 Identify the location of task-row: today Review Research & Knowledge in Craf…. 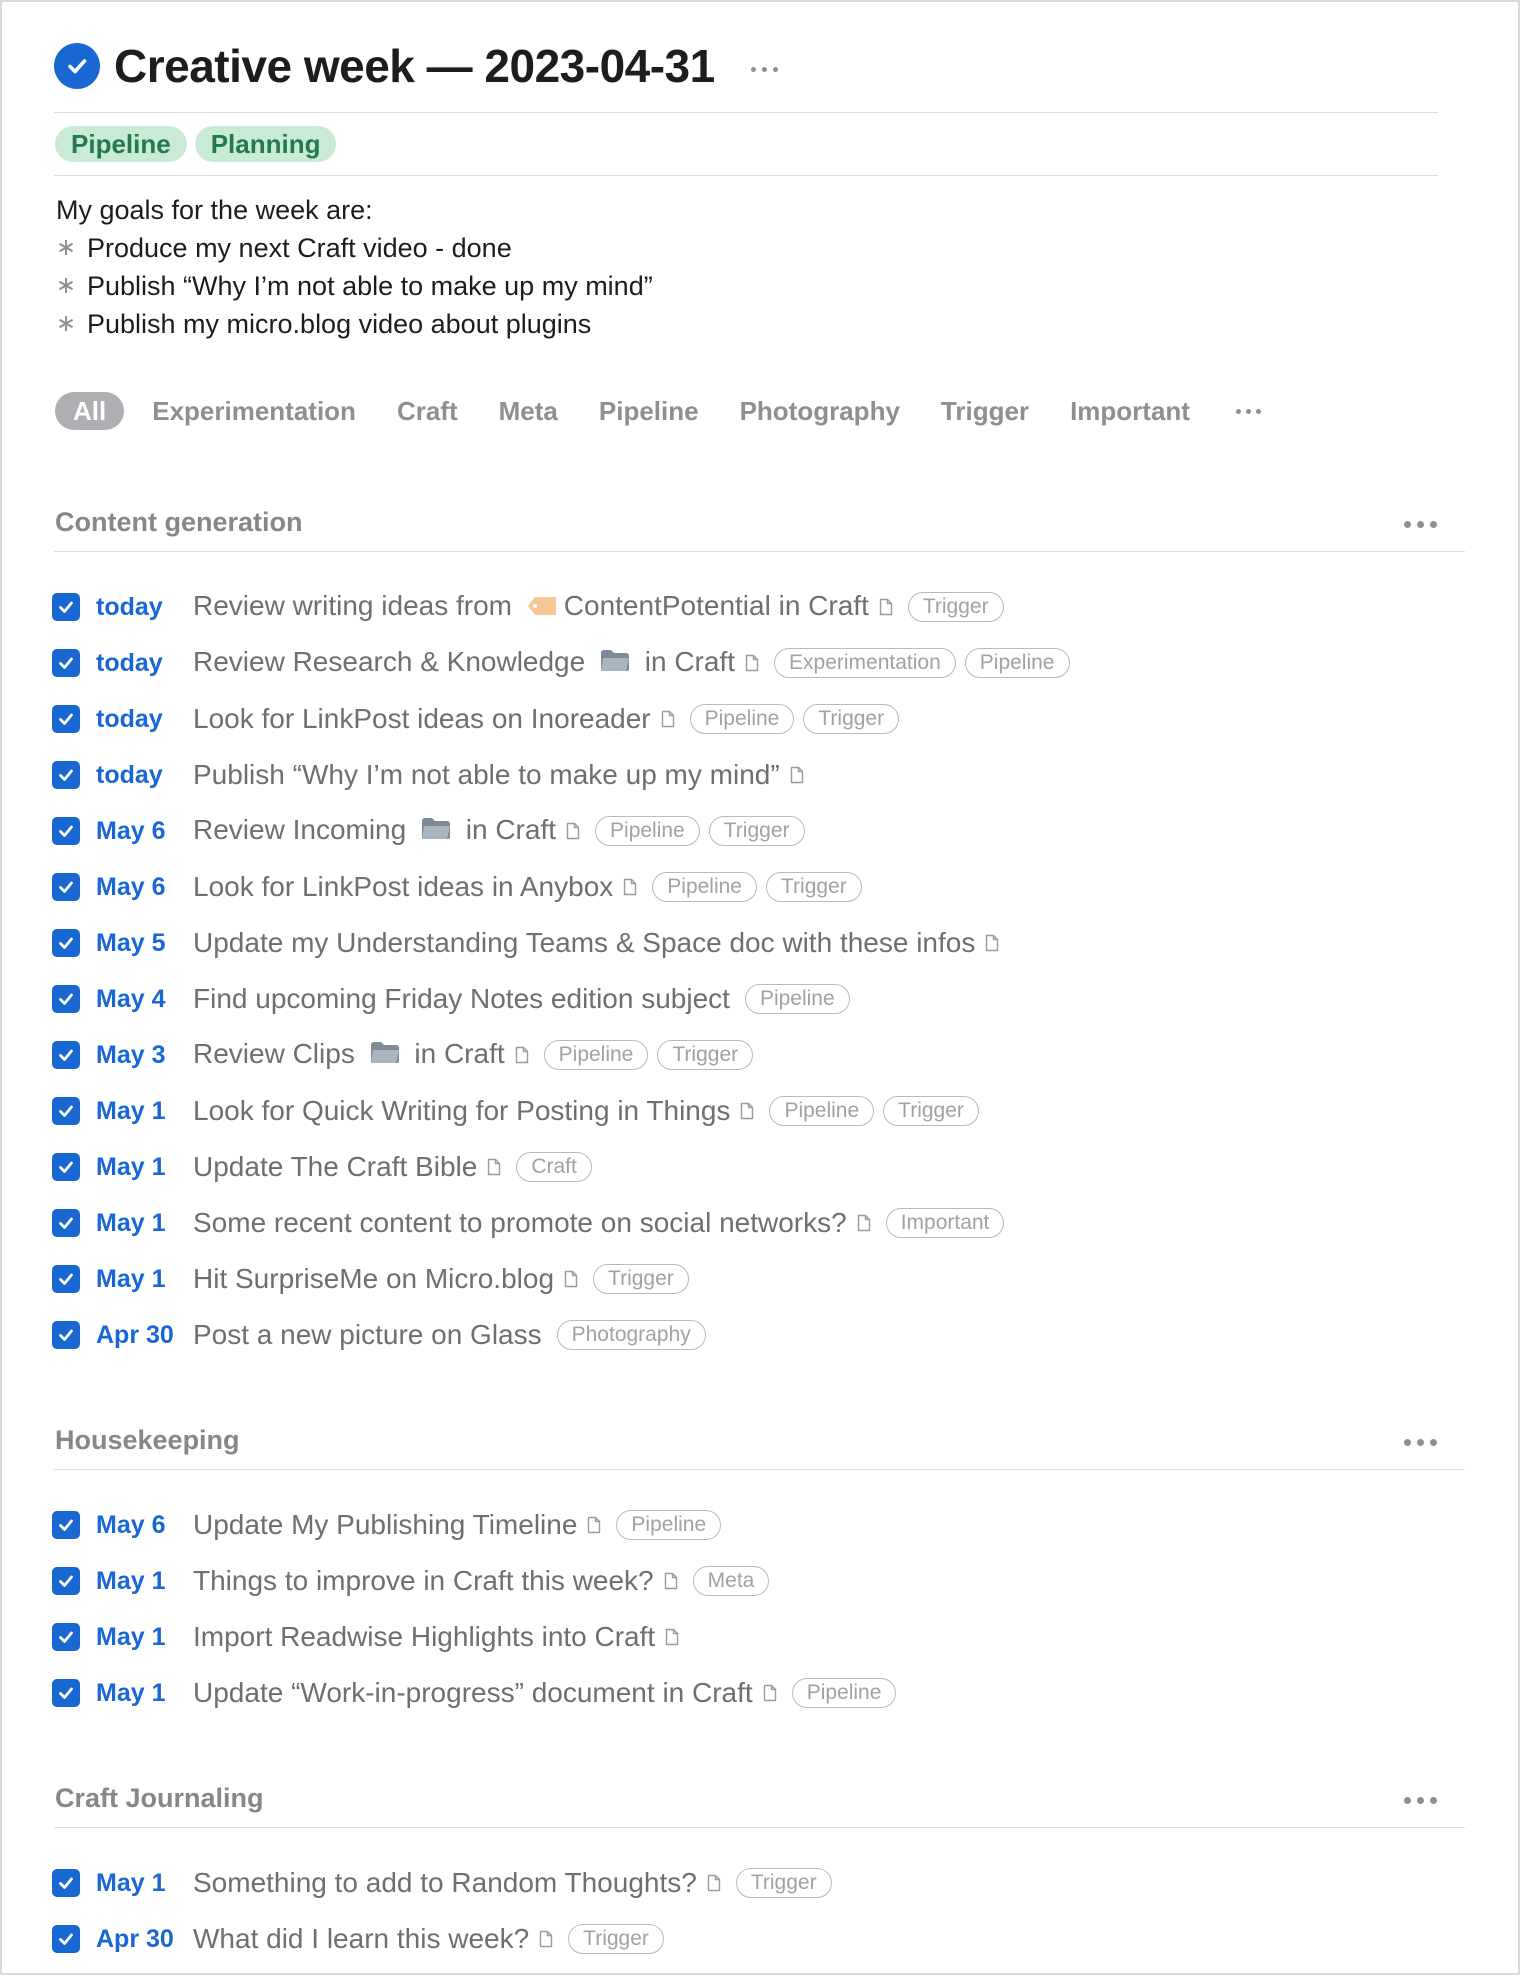
(758, 663).